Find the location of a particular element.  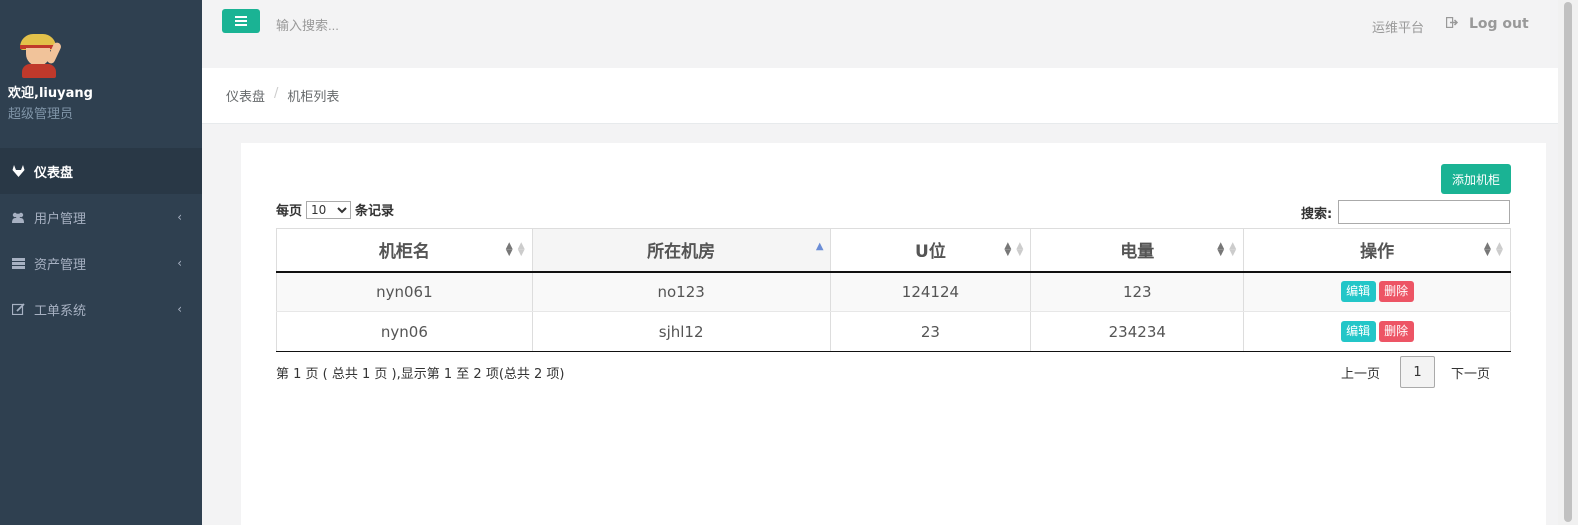

sidebar-item-label: 仪表盘 is located at coordinates (54, 173).